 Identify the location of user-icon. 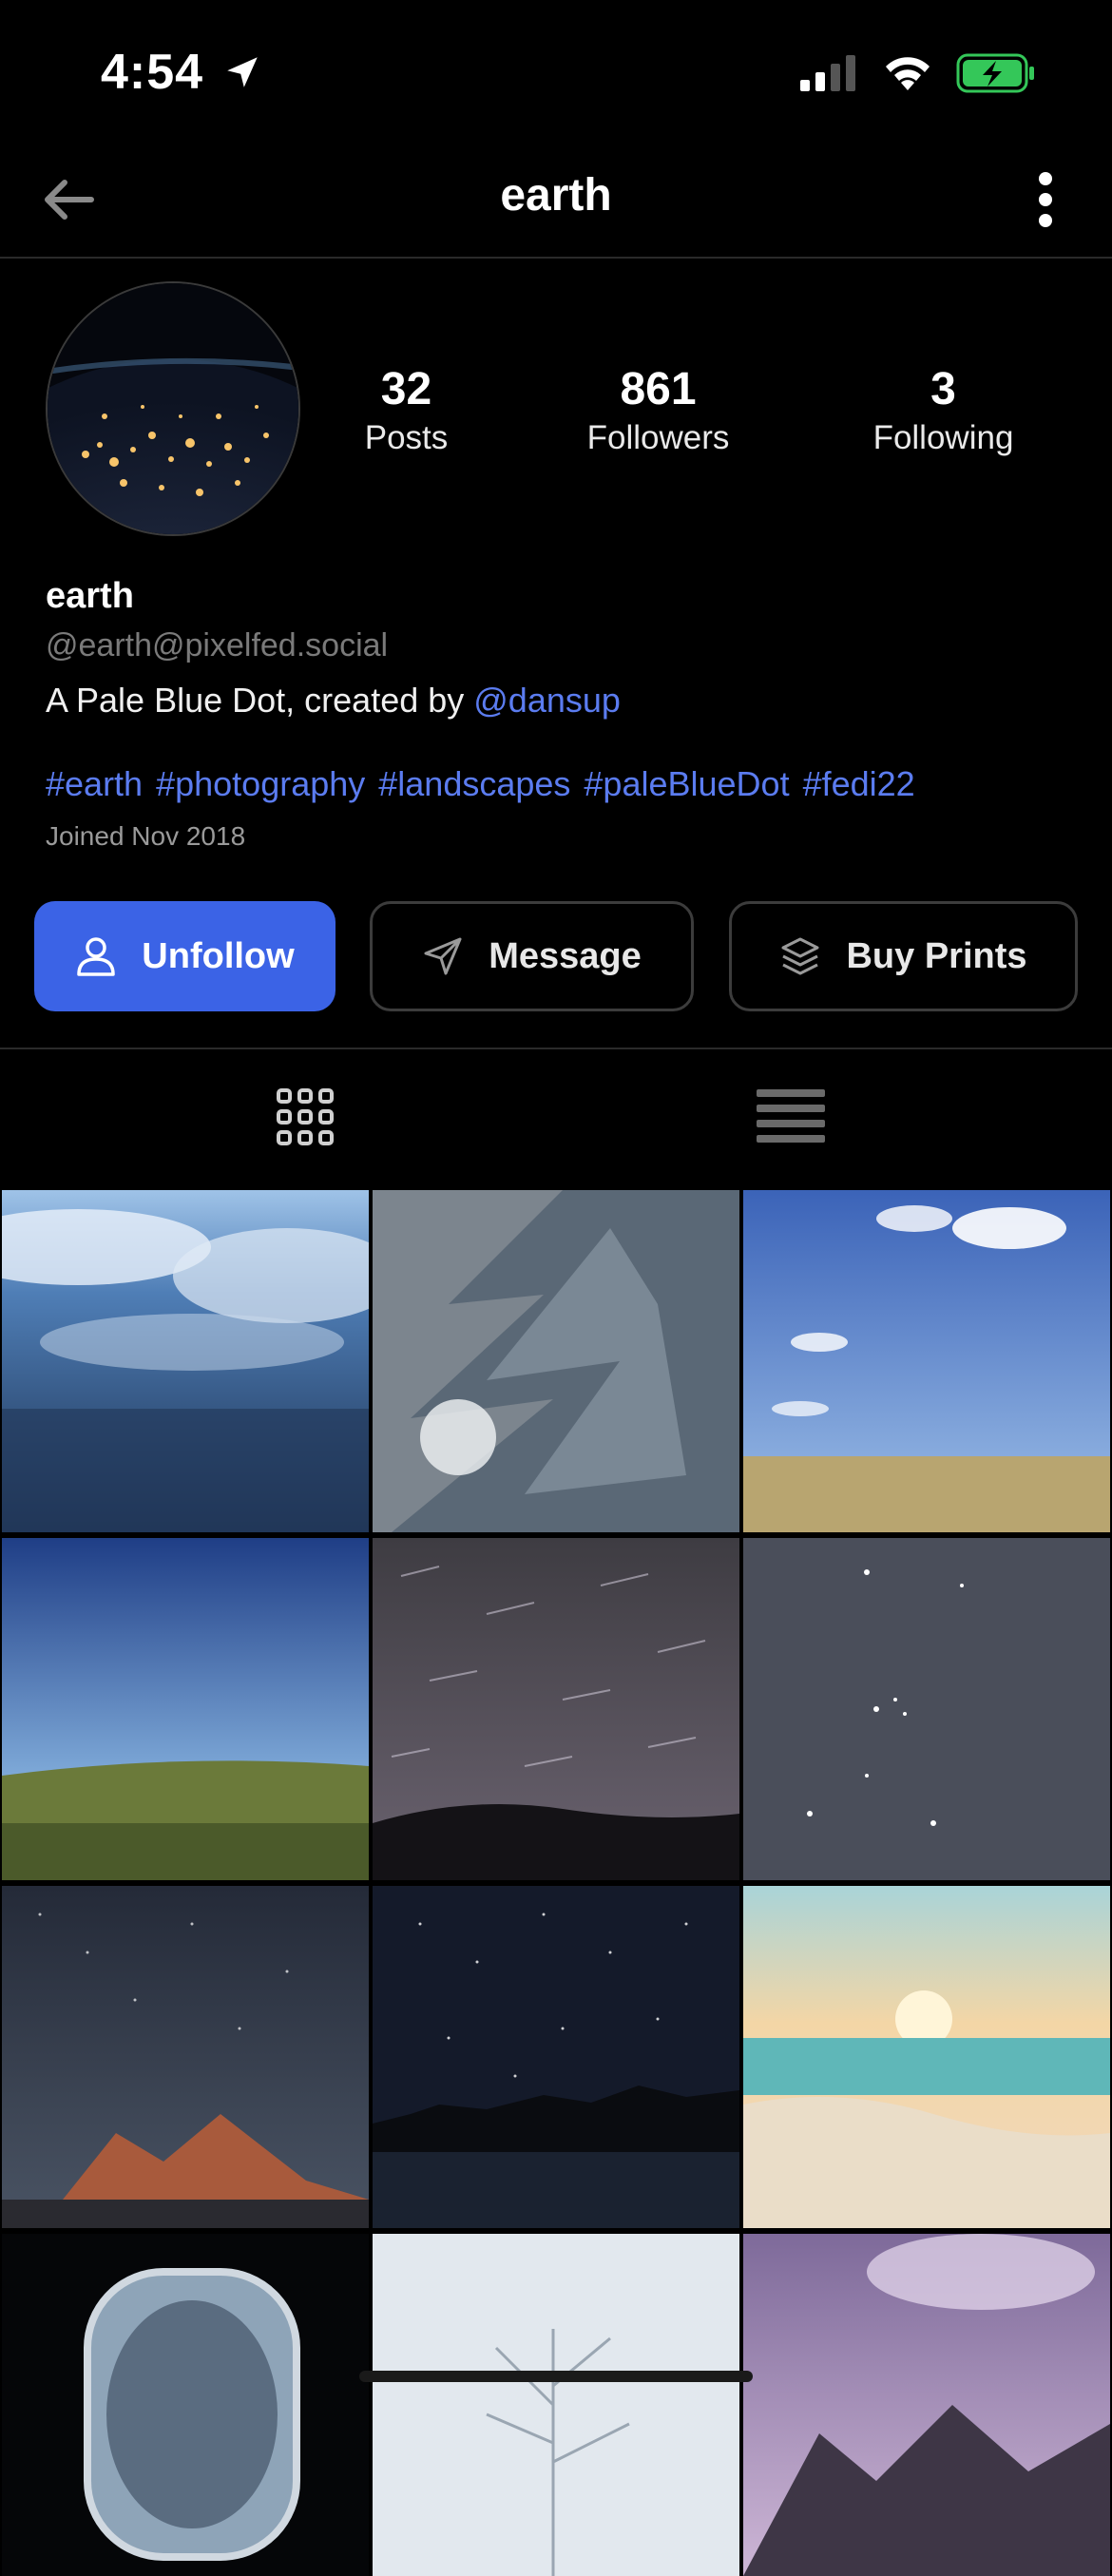
(96, 956).